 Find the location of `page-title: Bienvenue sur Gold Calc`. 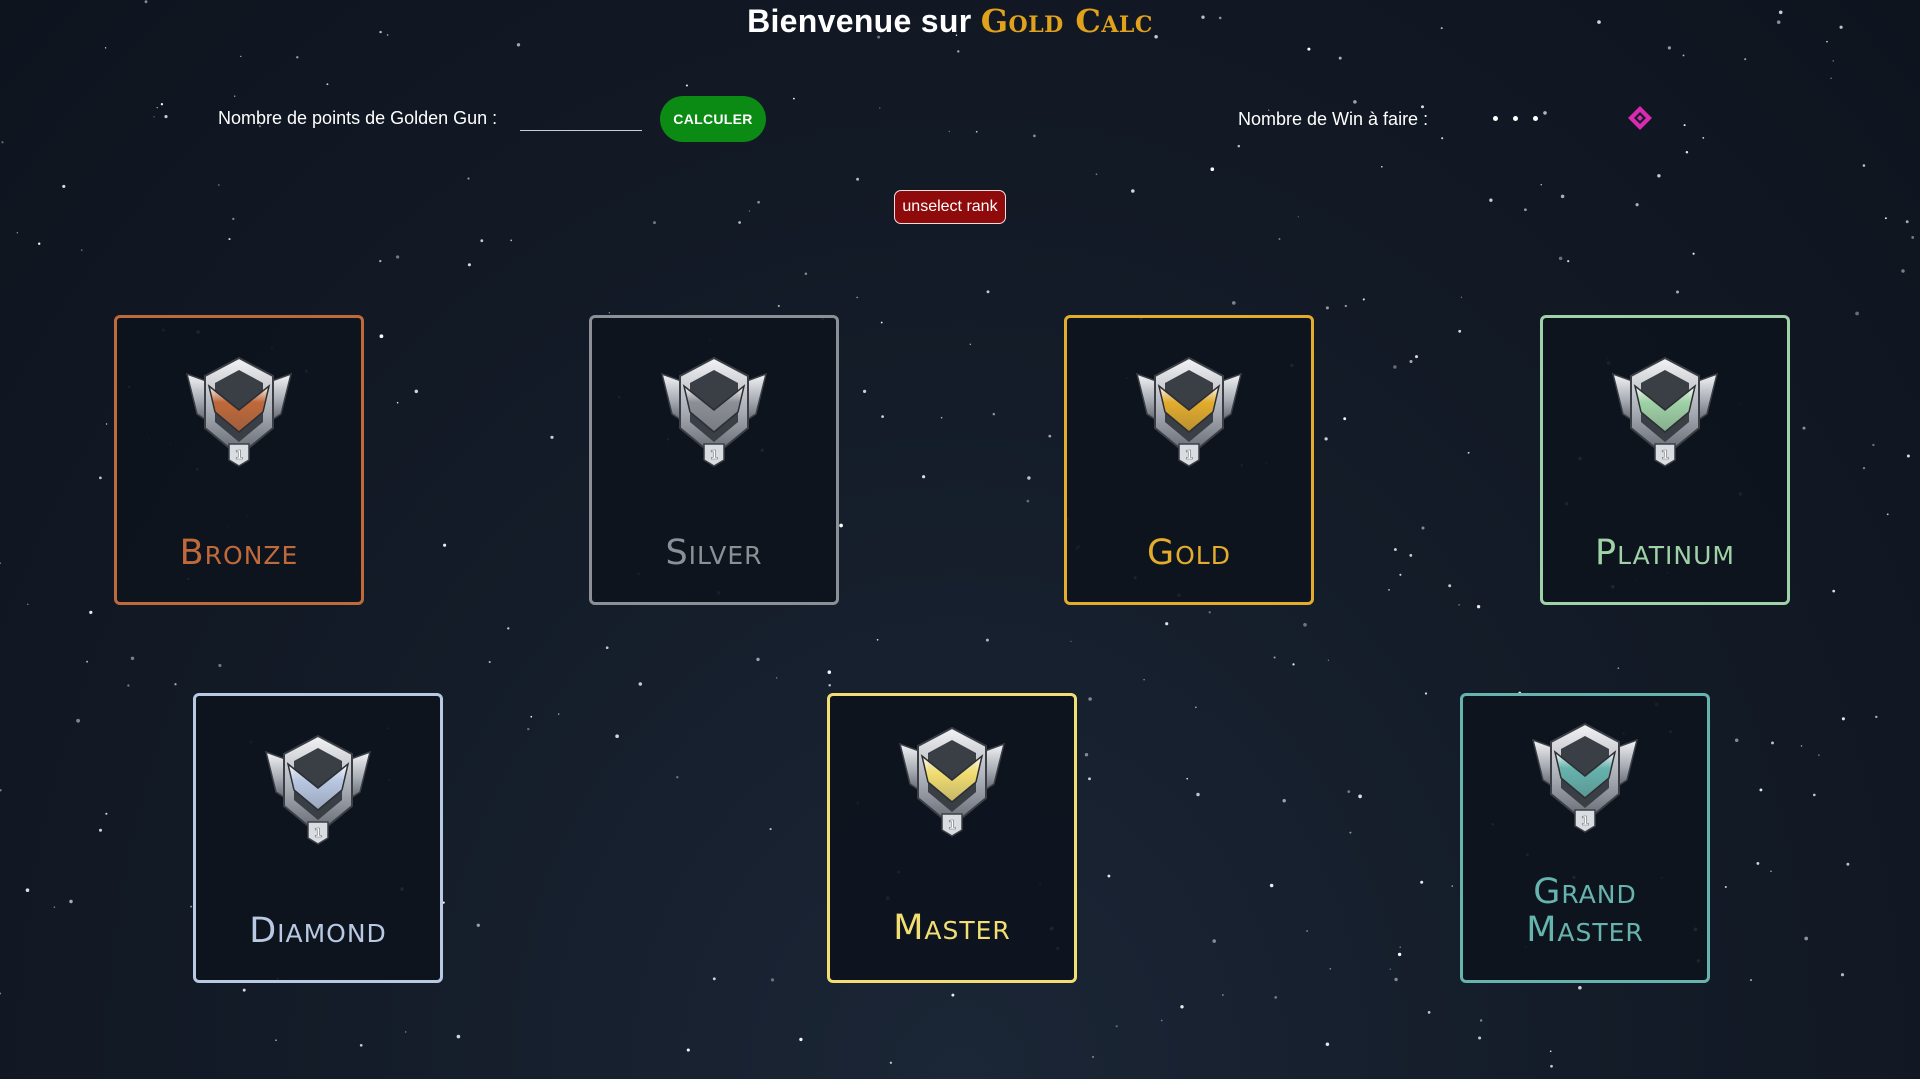

page-title: Bienvenue sur Gold Calc is located at coordinates (950, 21).